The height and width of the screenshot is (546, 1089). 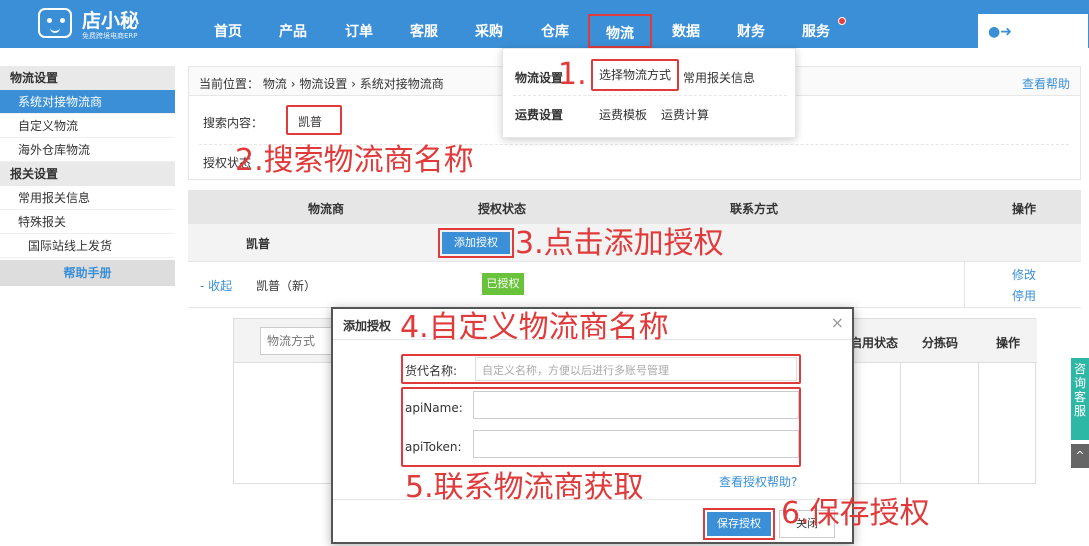 What do you see at coordinates (489, 24) in the screenshot?
I see `nav-purchase: 采购` at bounding box center [489, 24].